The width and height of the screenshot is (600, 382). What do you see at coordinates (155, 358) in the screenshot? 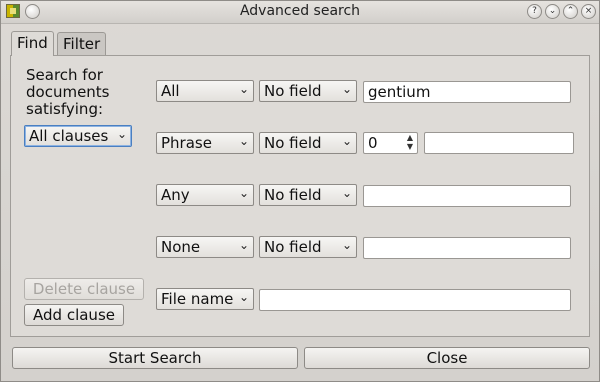
I see `start-search-button: Start Search` at bounding box center [155, 358].